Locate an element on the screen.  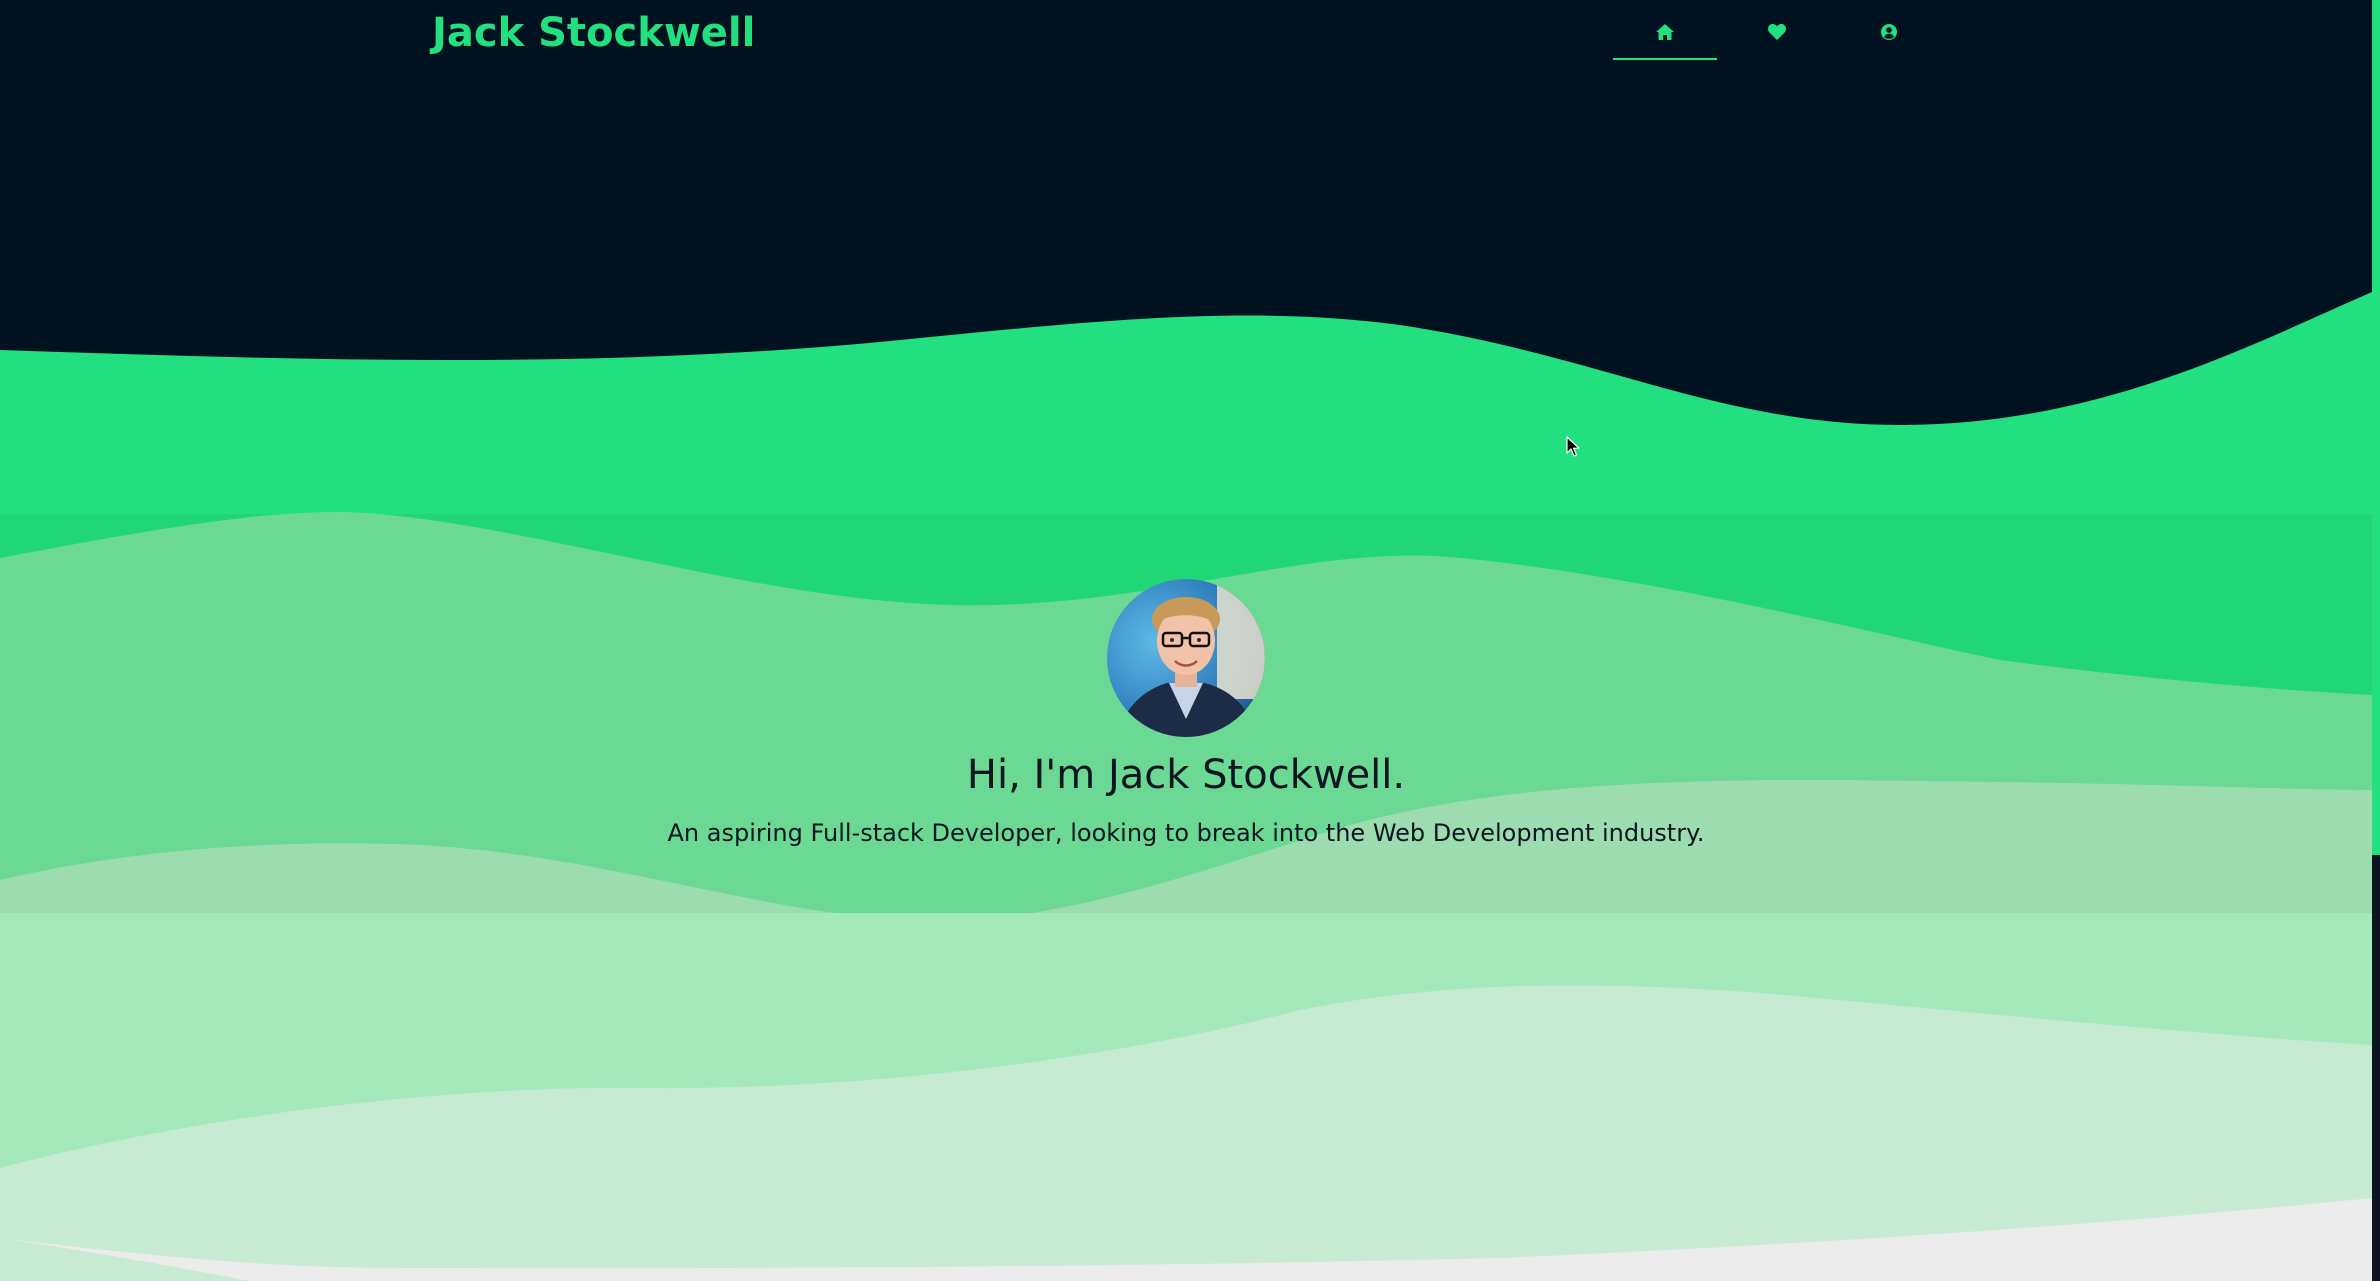
nav-home is located at coordinates (1665, 37).